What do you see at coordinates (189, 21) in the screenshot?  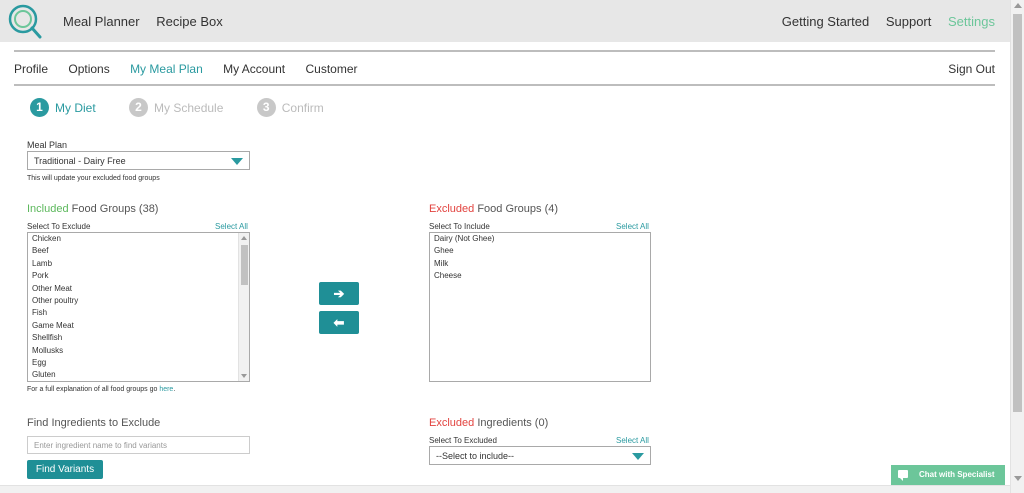 I see `nav-recipe-box: Recipe Box` at bounding box center [189, 21].